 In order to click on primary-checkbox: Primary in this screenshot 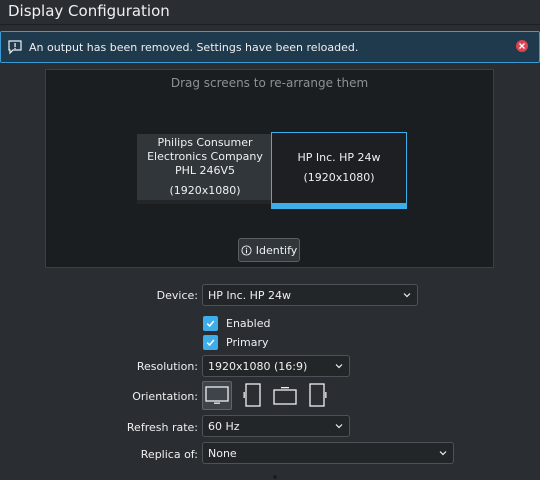, I will do `click(236, 342)`.